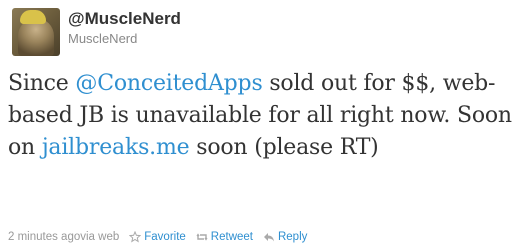 The width and height of the screenshot is (523, 245). I want to click on favorite-button: Favorite, so click(157, 237).